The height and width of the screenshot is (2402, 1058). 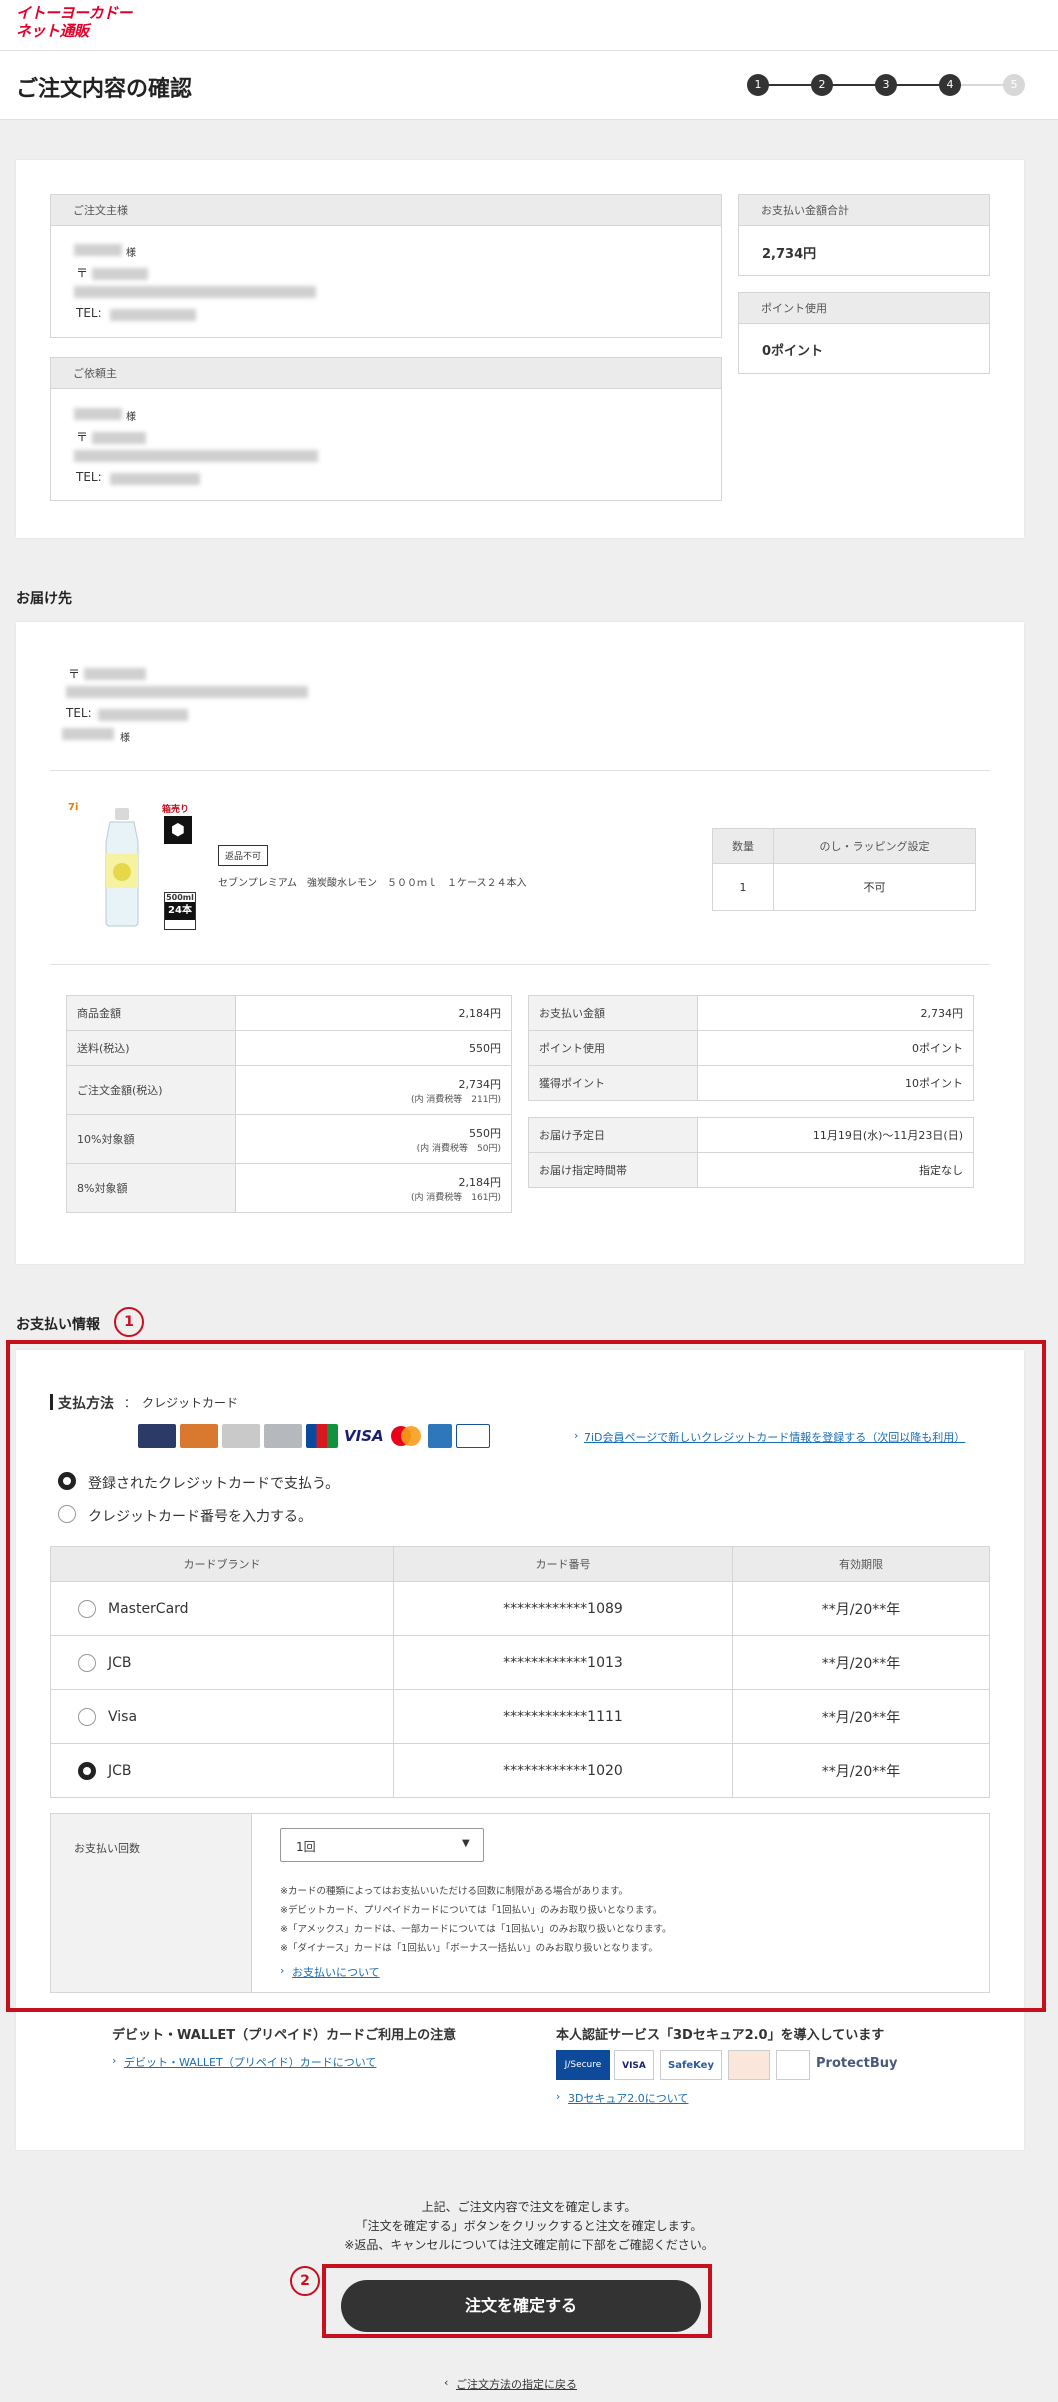 What do you see at coordinates (289, 1090) in the screenshot?
I see `summary-row: ご注文金額(税込) 2,734円 (内 消費税等 211円)` at bounding box center [289, 1090].